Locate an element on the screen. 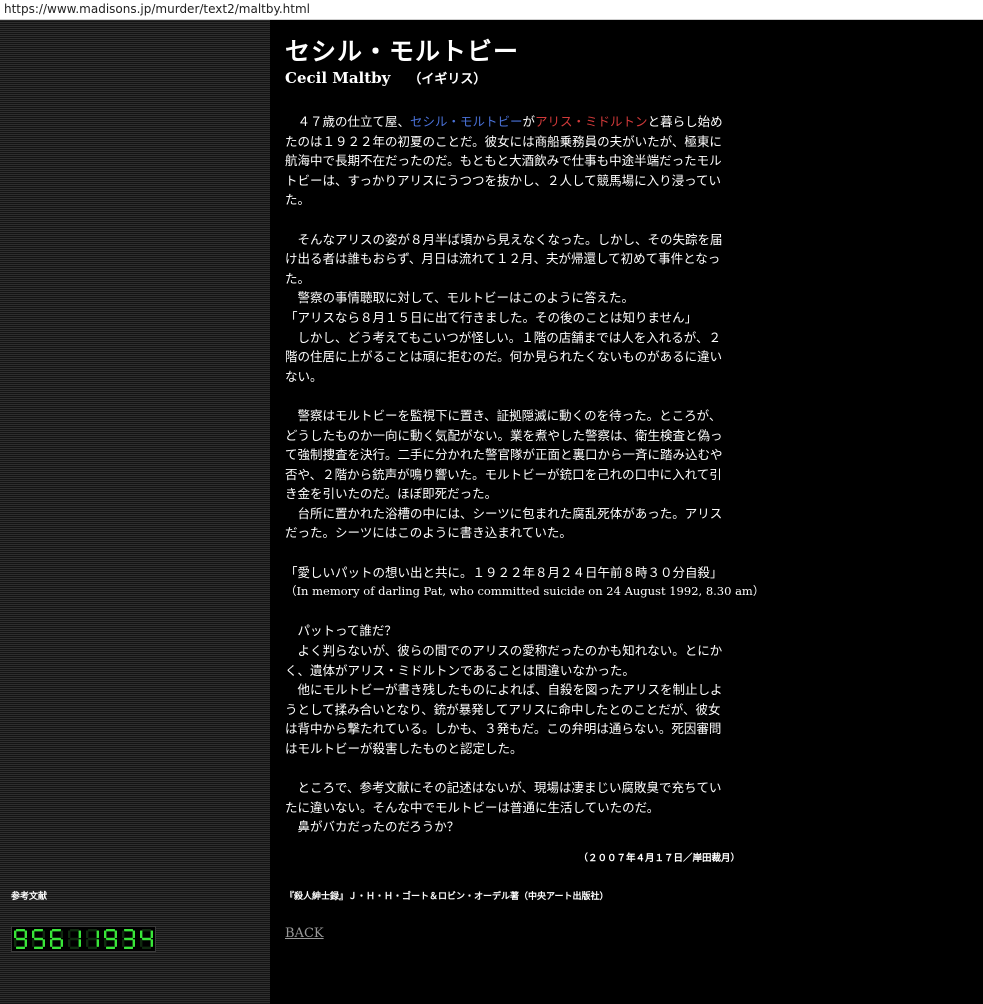 Image resolution: width=983 pixels, height=1004 pixels. article-line: ４７歳の仕立て屋、セシル・モルトビーがアリス・ミドルトンと暮らし始め is located at coordinates (515, 122).